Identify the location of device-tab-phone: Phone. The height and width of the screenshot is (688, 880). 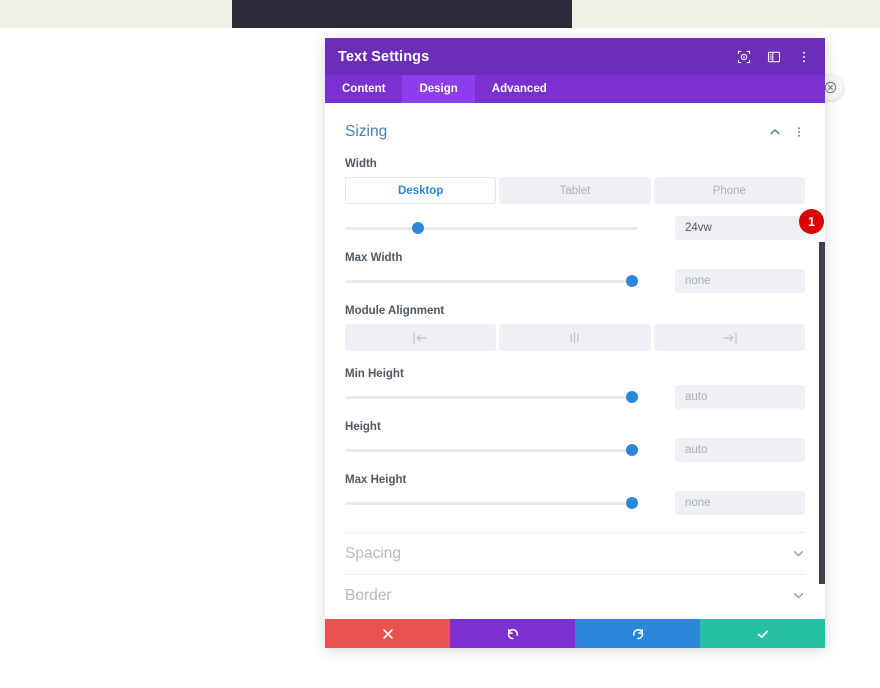
(729, 190).